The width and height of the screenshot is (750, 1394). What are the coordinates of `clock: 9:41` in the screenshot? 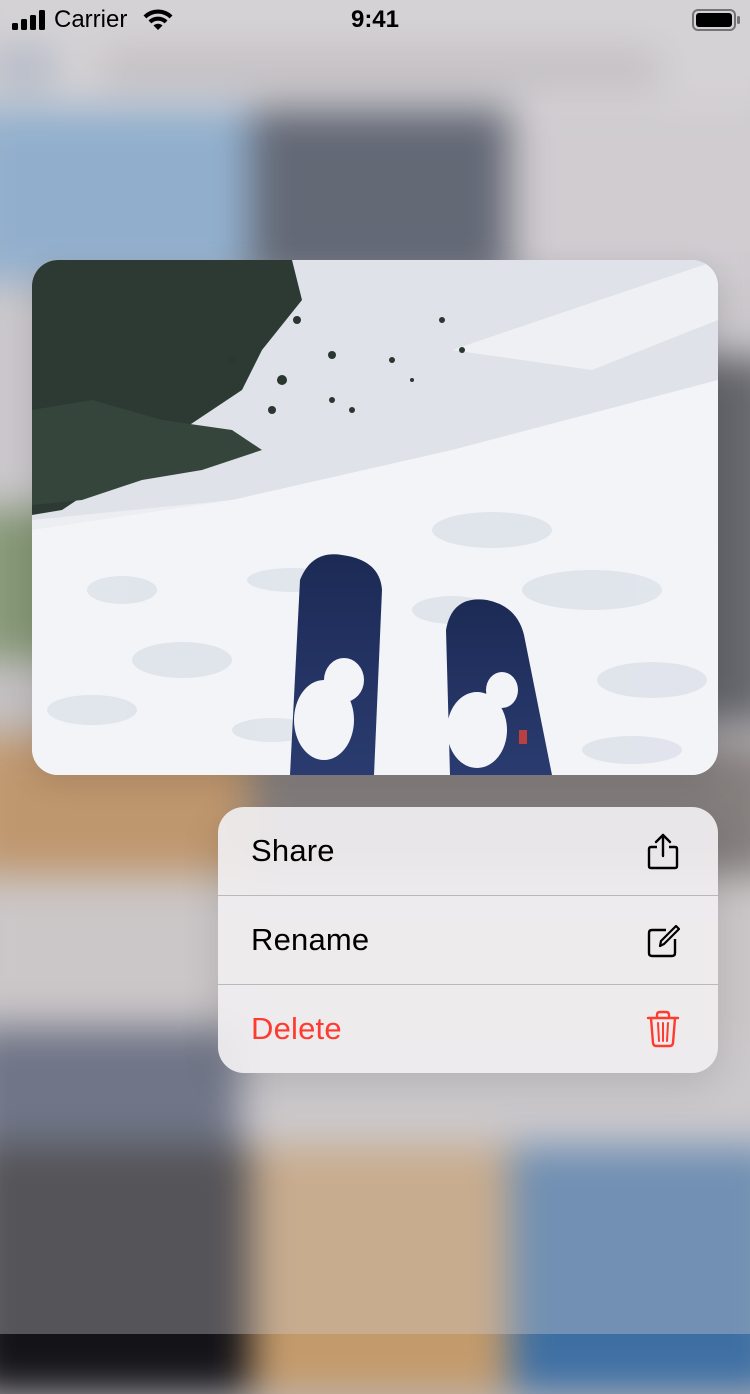 It's located at (375, 19).